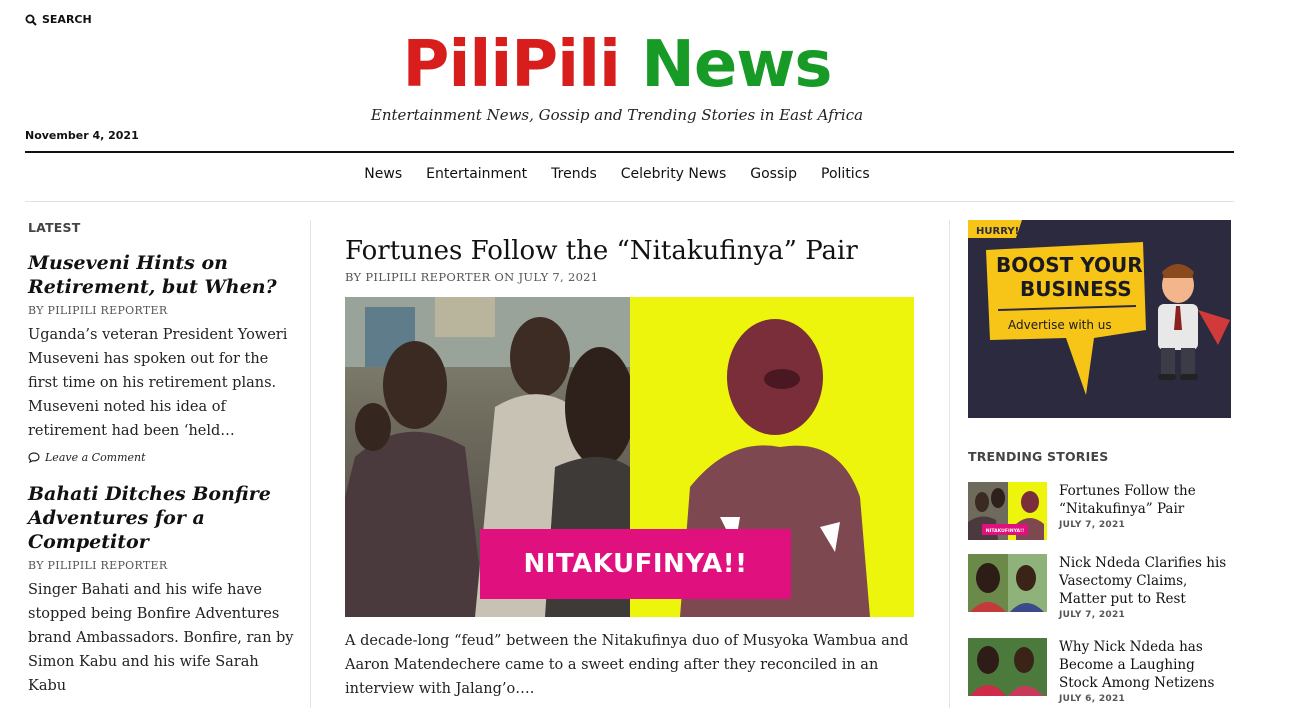 This screenshot has height=708, width=1304. What do you see at coordinates (1092, 699) in the screenshot?
I see `trending-date: JULY 6, 2021` at bounding box center [1092, 699].